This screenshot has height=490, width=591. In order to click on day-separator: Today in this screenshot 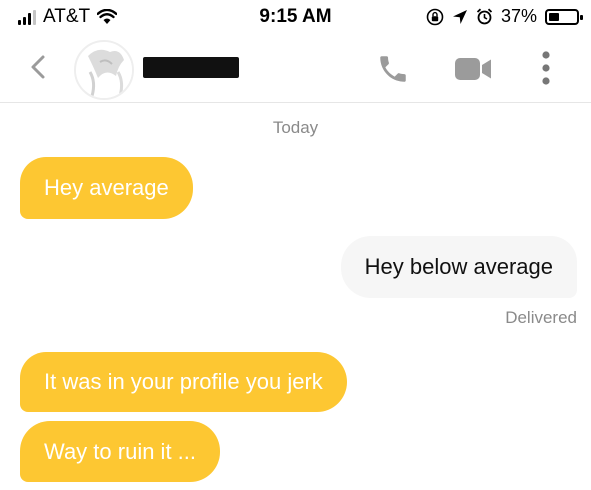, I will do `click(295, 127)`.